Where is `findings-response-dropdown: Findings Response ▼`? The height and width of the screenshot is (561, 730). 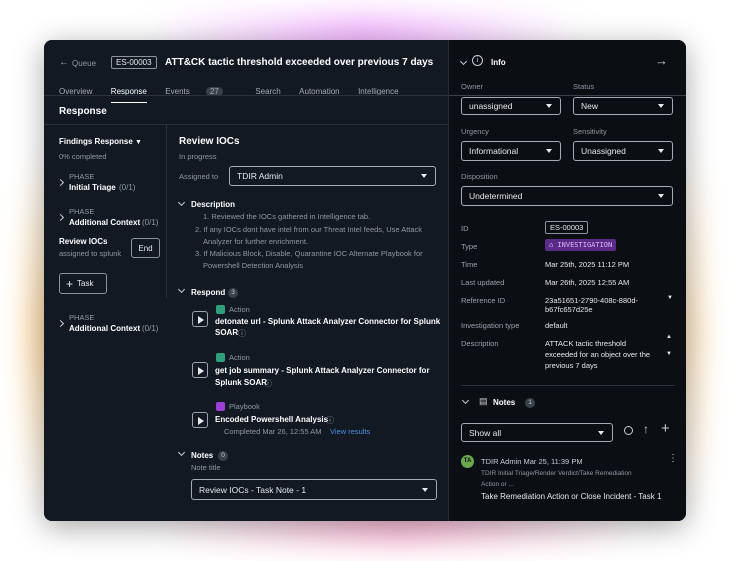 findings-response-dropdown: Findings Response ▼ is located at coordinates (100, 141).